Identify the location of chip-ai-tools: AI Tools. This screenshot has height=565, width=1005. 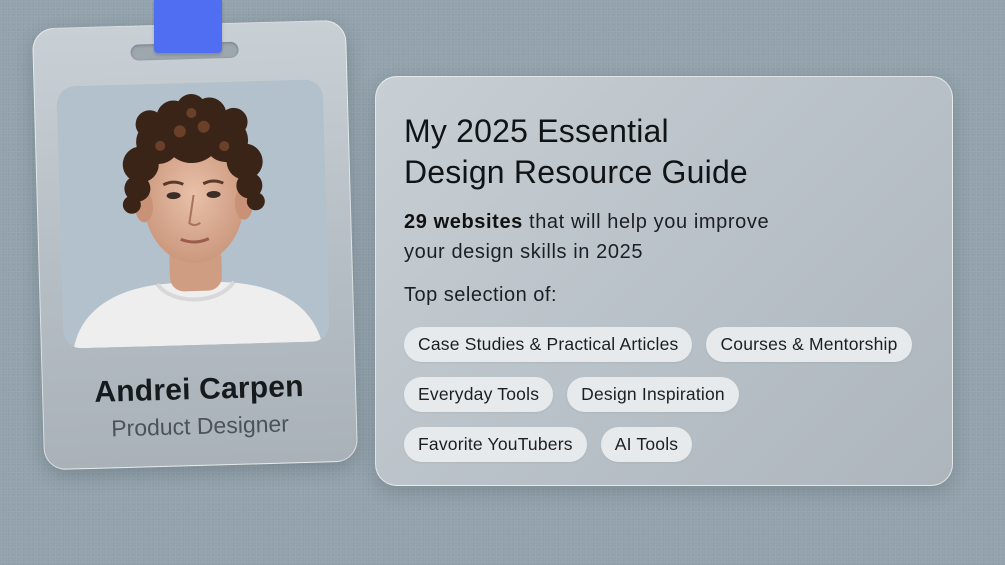
(646, 444).